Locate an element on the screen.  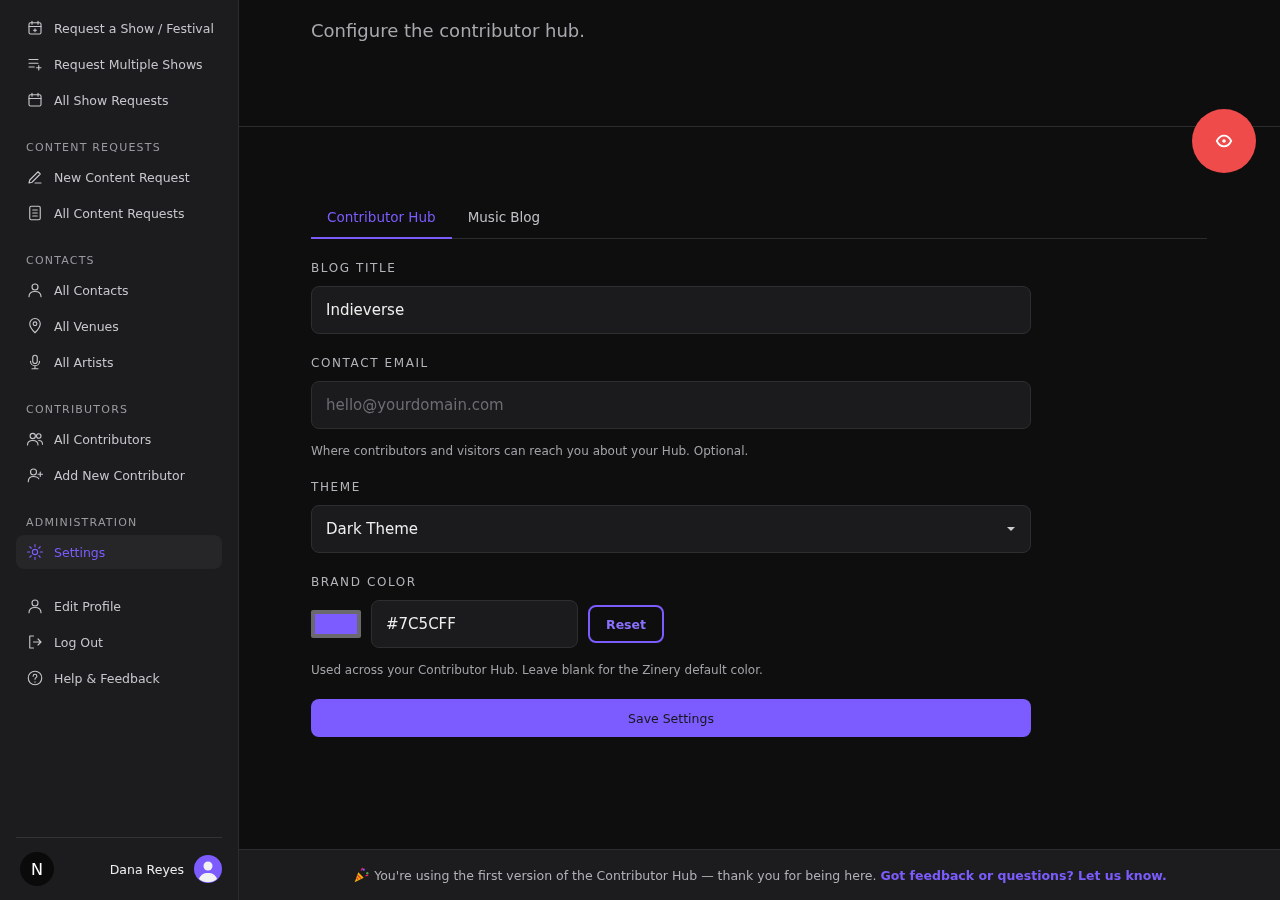
sidebar-item: Edit Profile is located at coordinates (119, 606).